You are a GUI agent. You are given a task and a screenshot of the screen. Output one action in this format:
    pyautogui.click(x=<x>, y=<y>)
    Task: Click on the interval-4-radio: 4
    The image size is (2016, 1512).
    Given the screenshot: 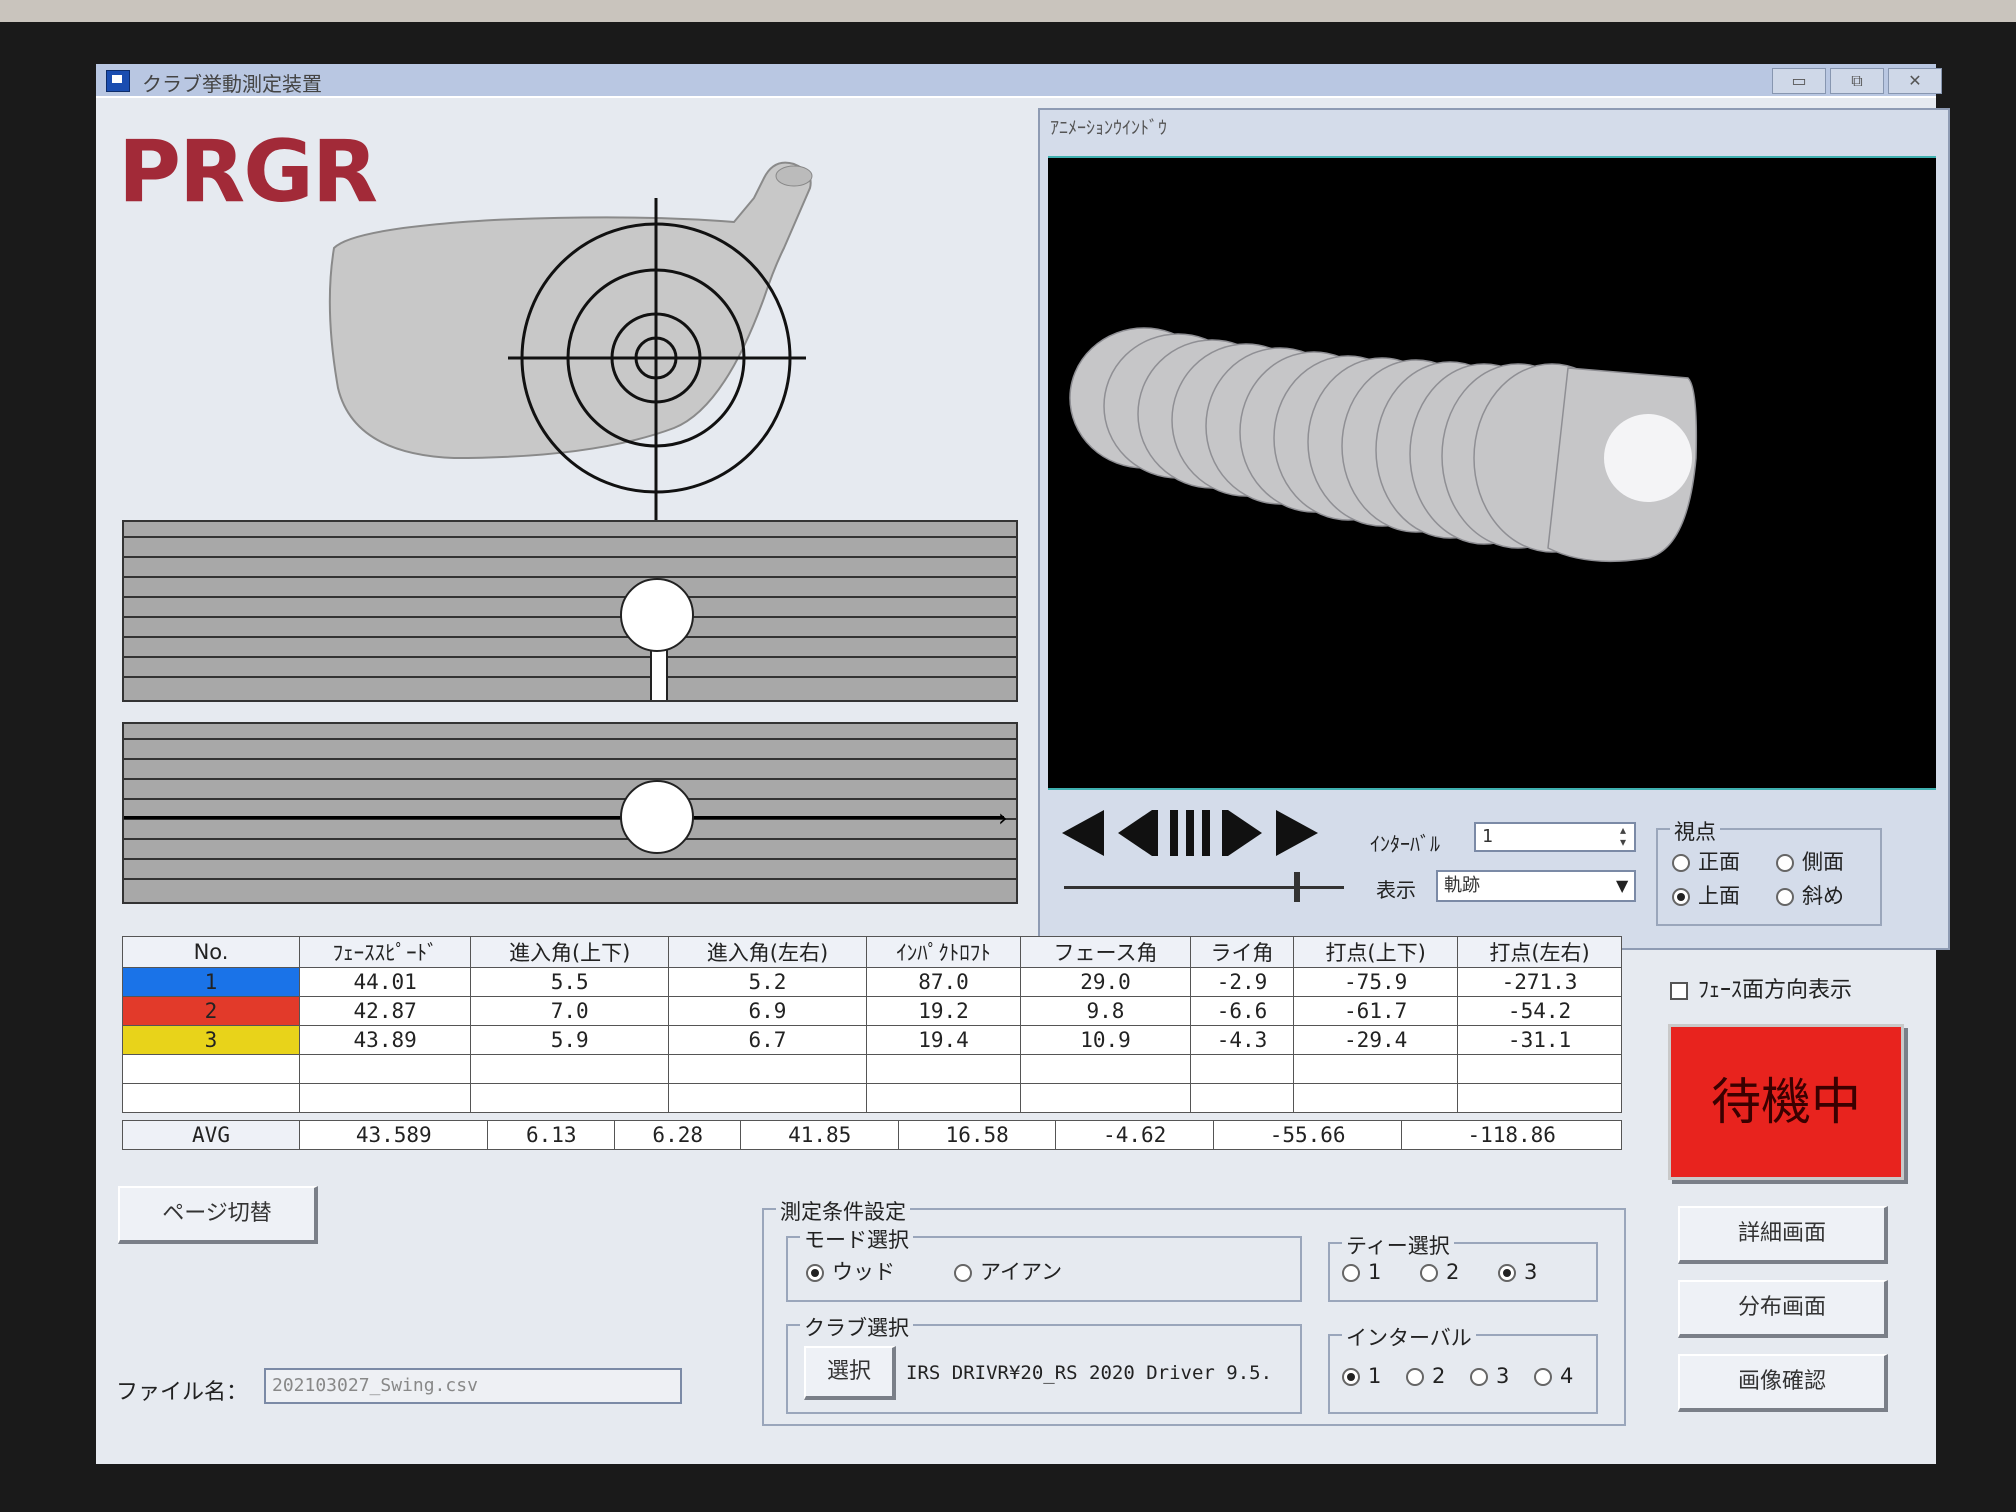 What is the action you would take?
    pyautogui.click(x=1553, y=1376)
    